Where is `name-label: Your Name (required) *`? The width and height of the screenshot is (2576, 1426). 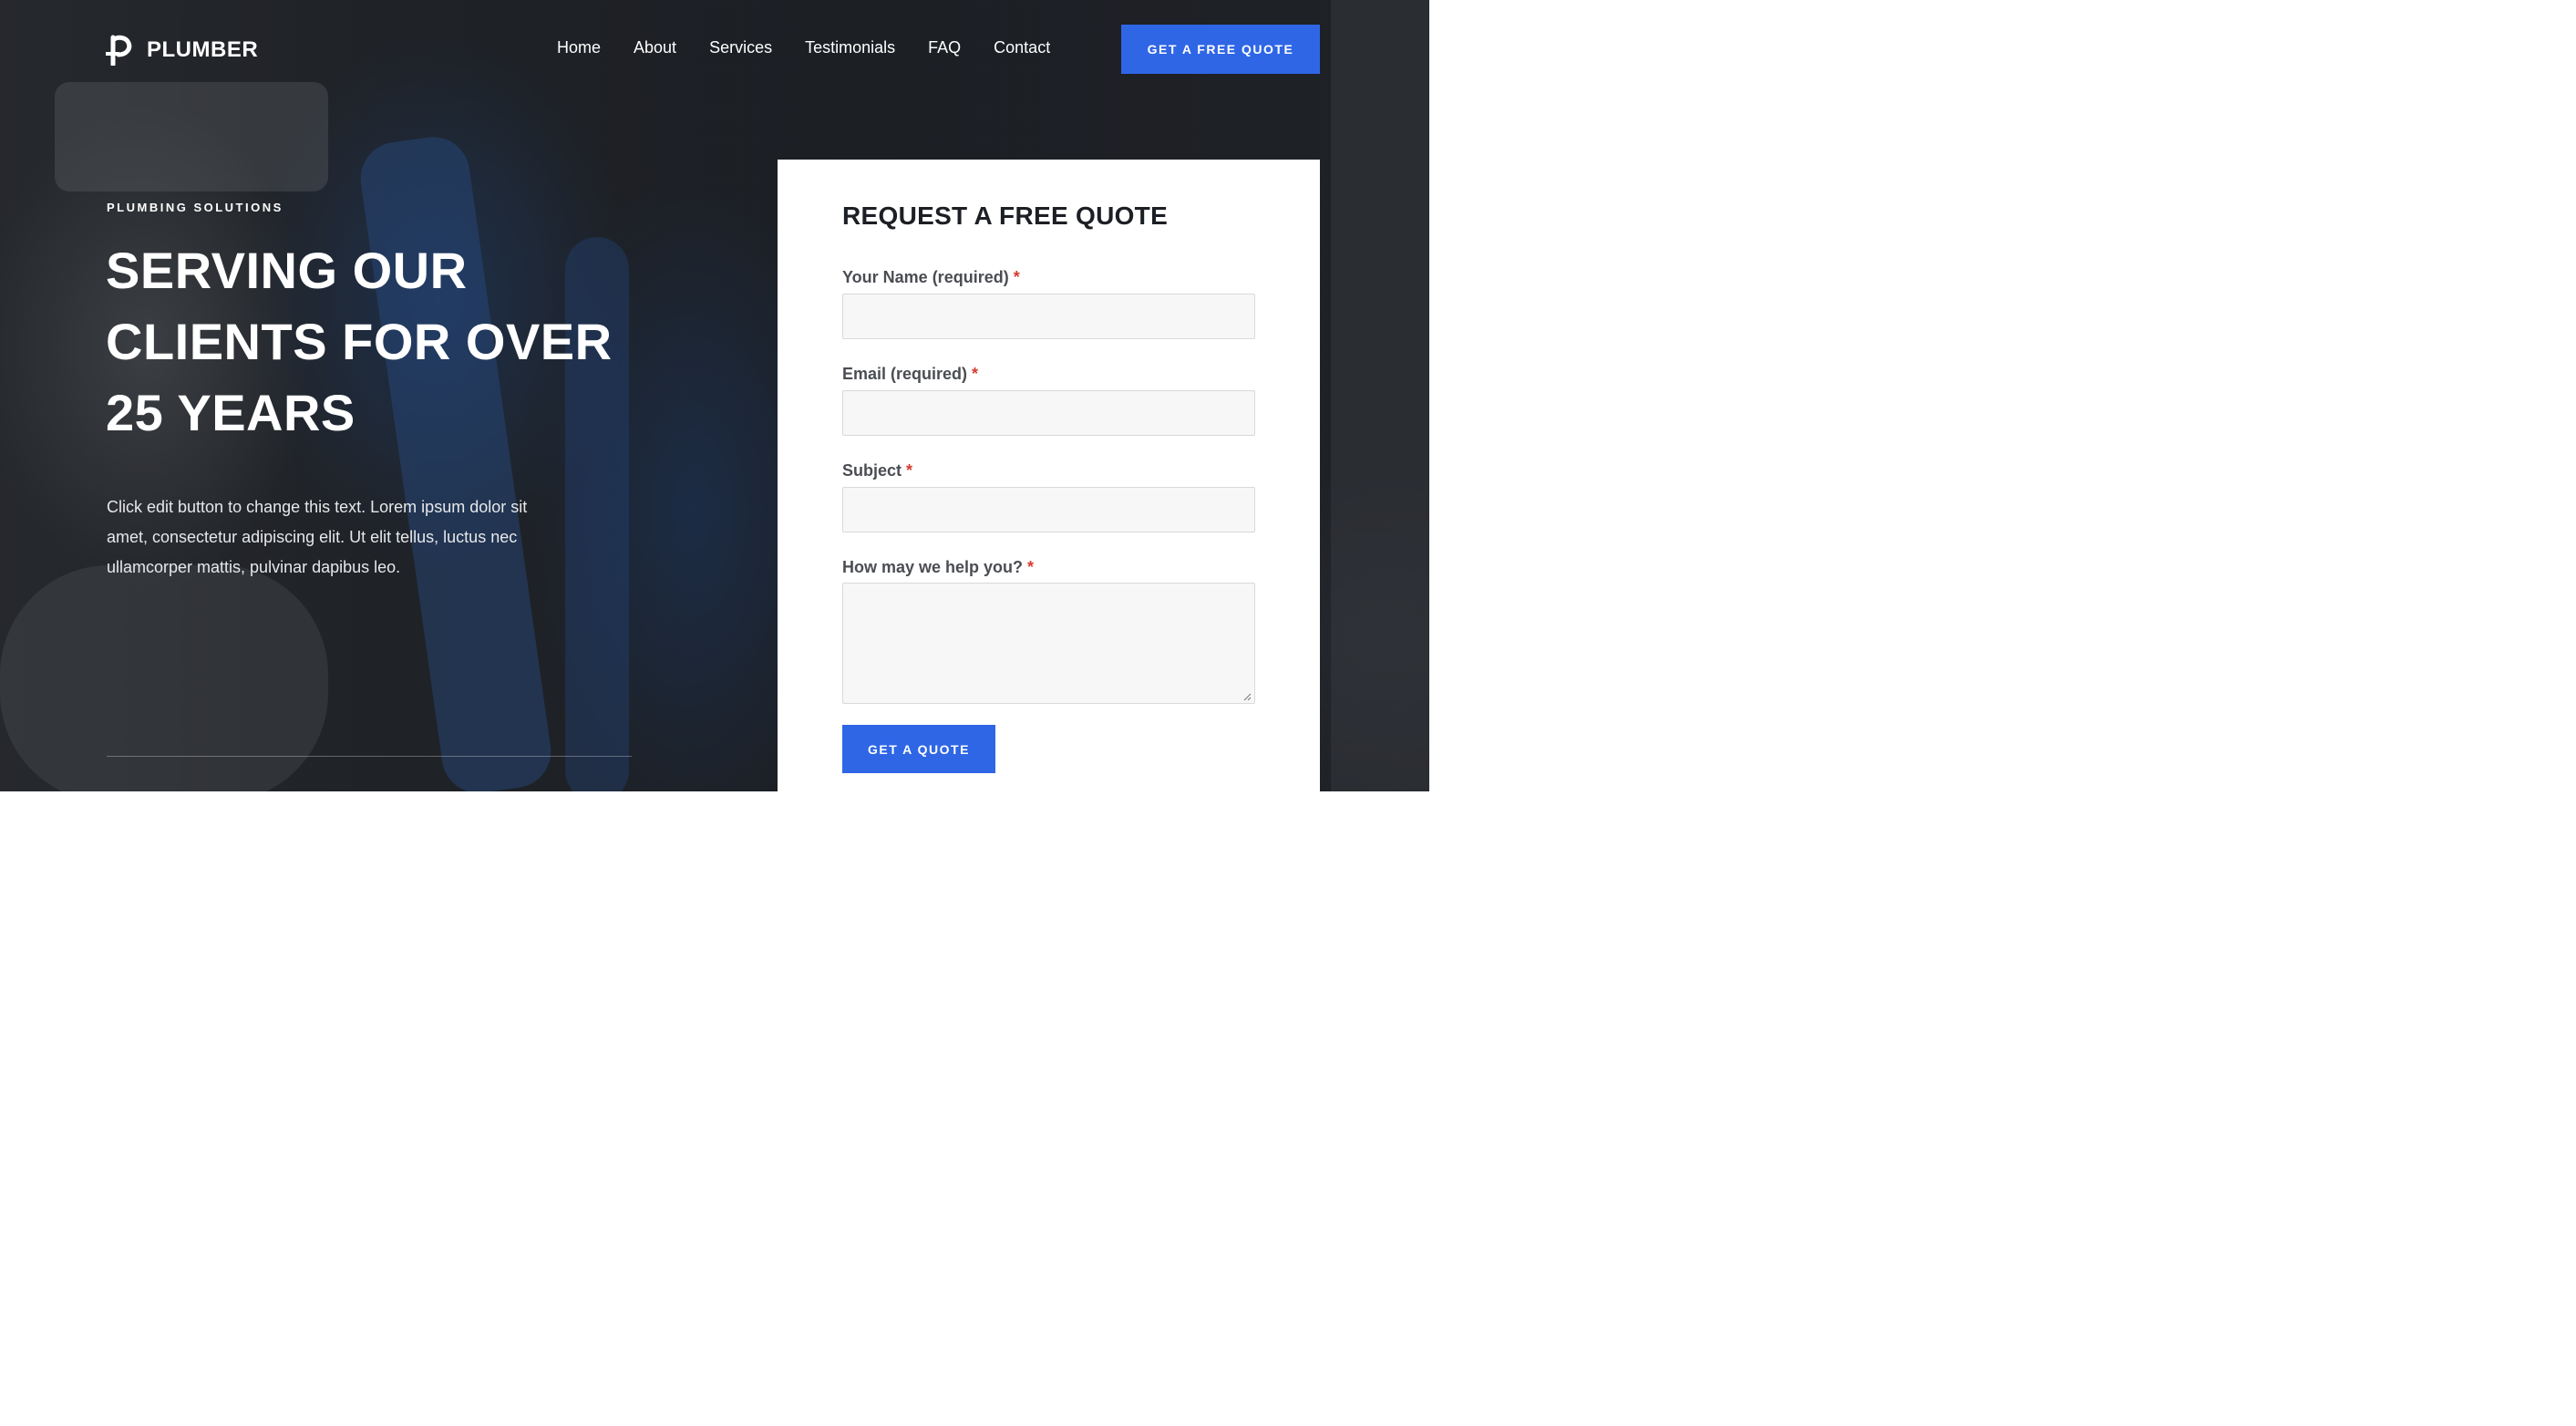
name-label: Your Name (required) * is located at coordinates (931, 277).